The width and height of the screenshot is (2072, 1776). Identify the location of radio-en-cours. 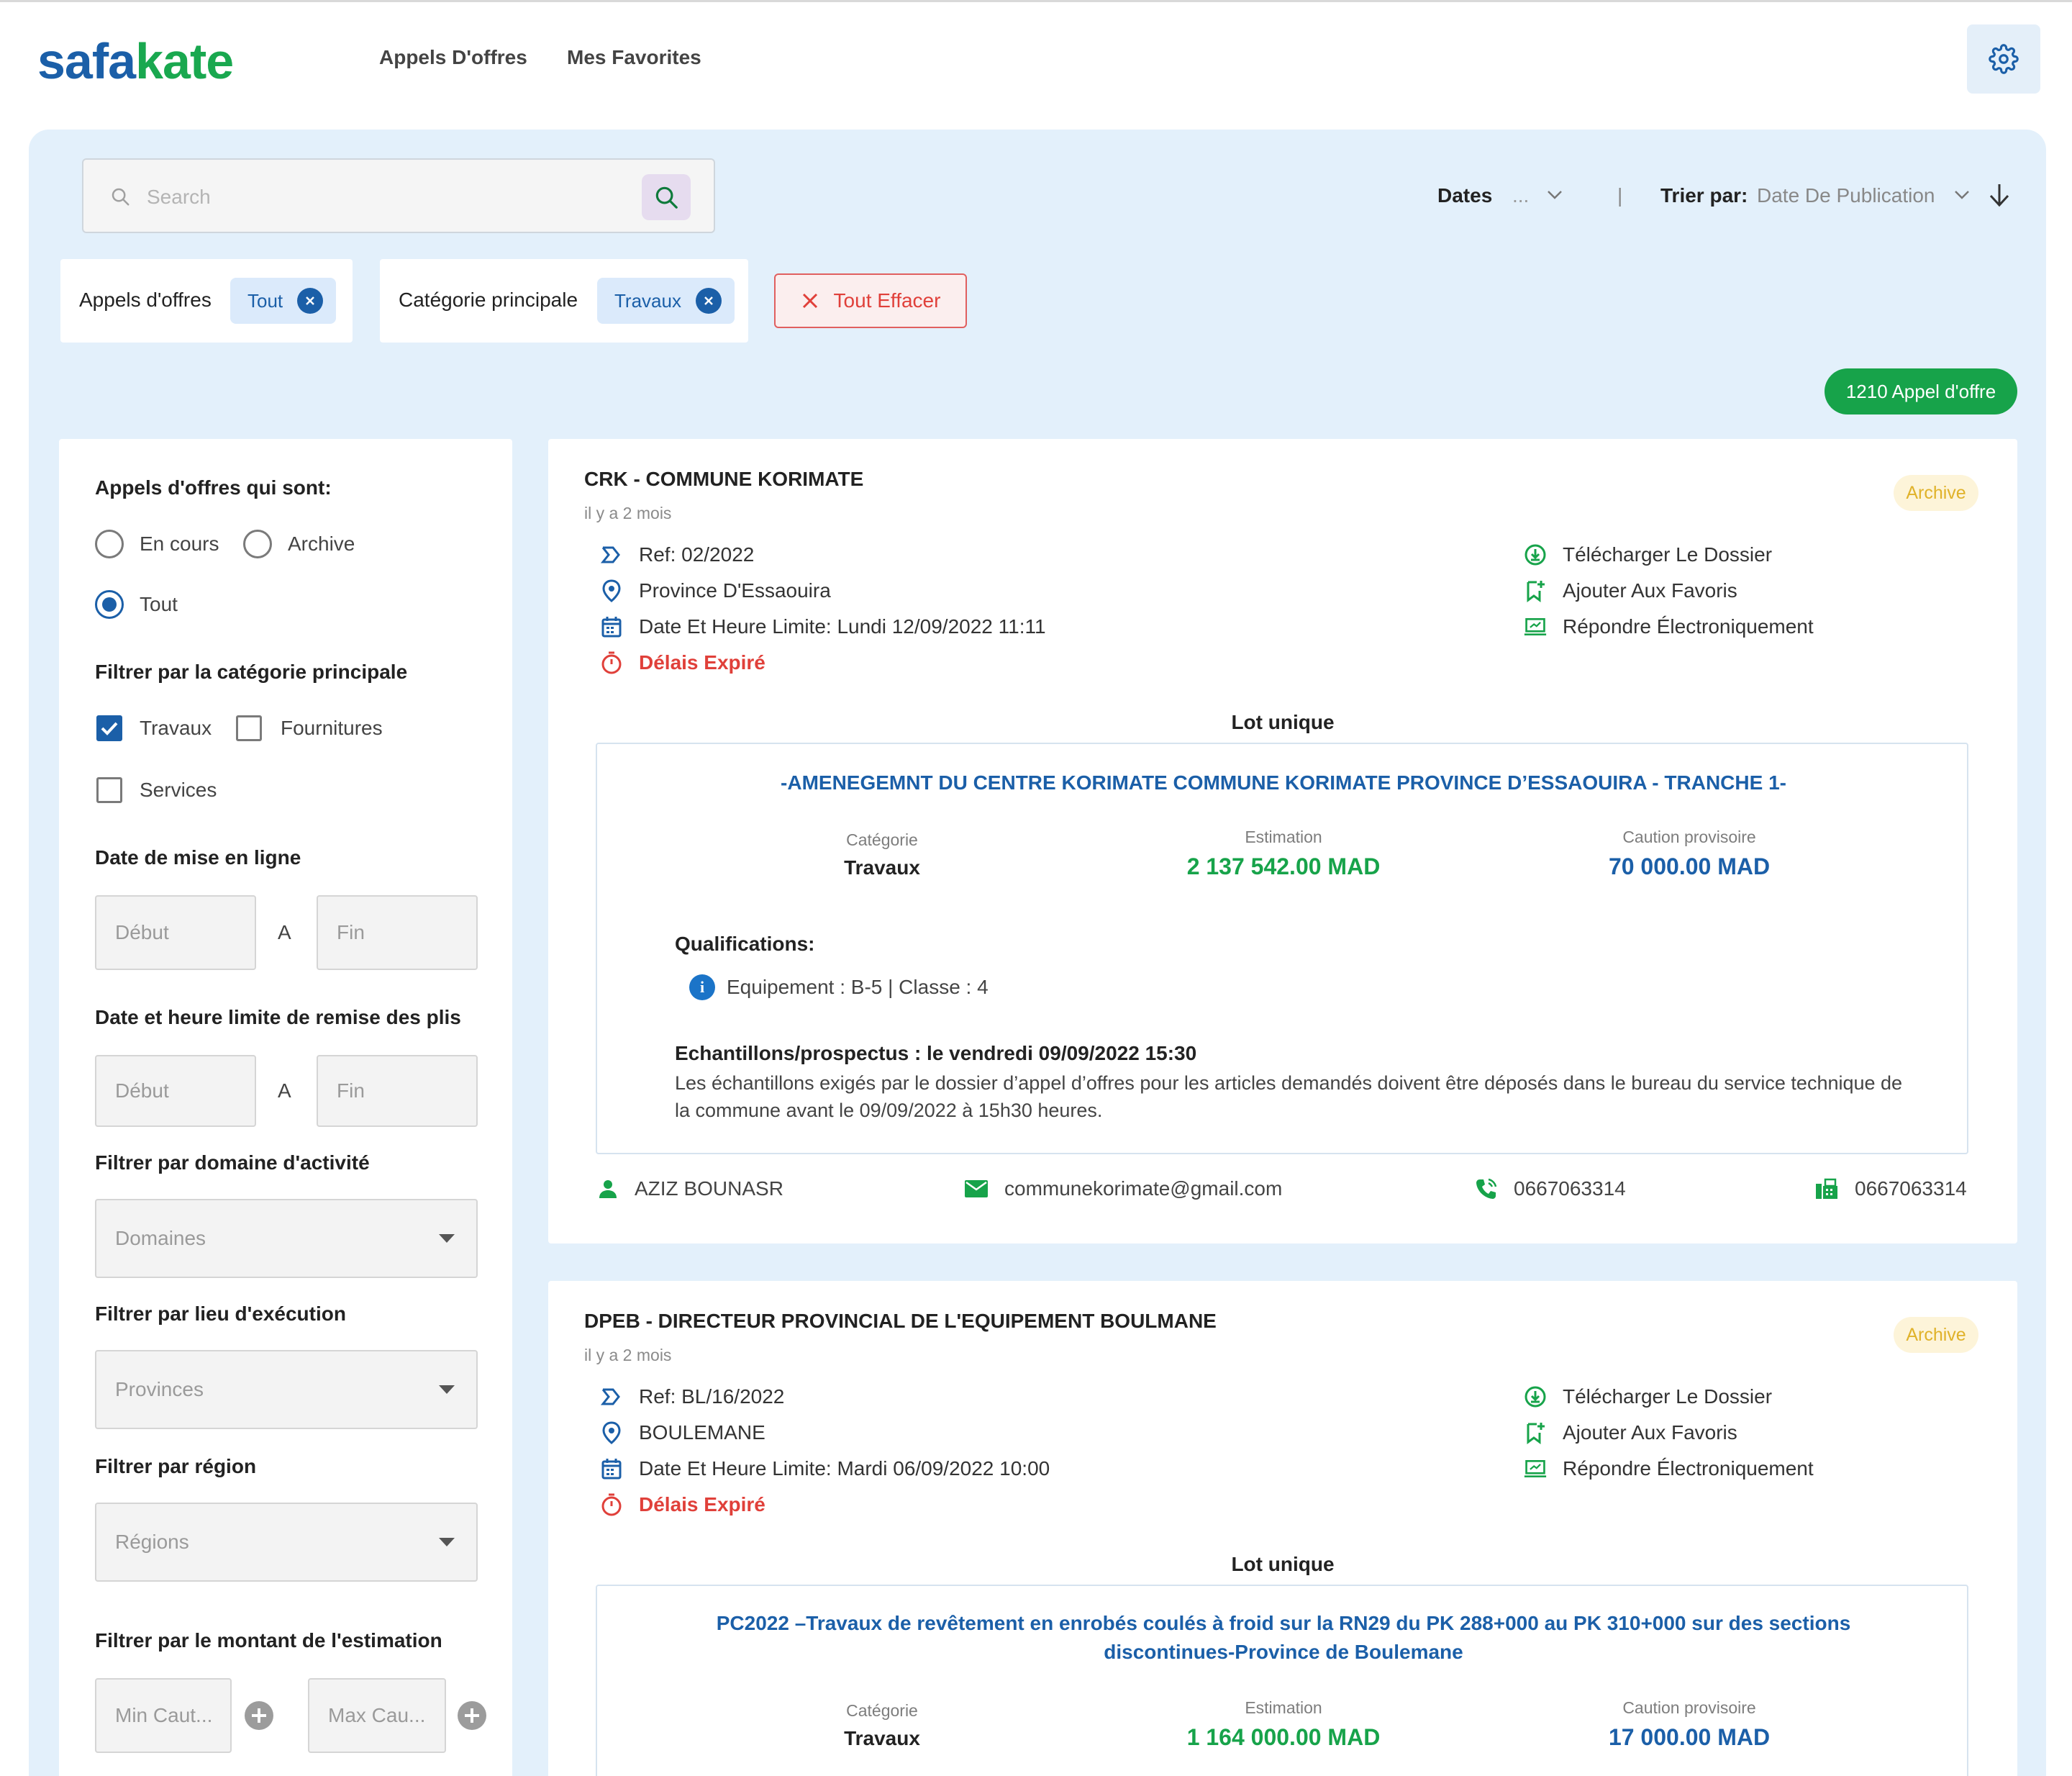
(109, 544).